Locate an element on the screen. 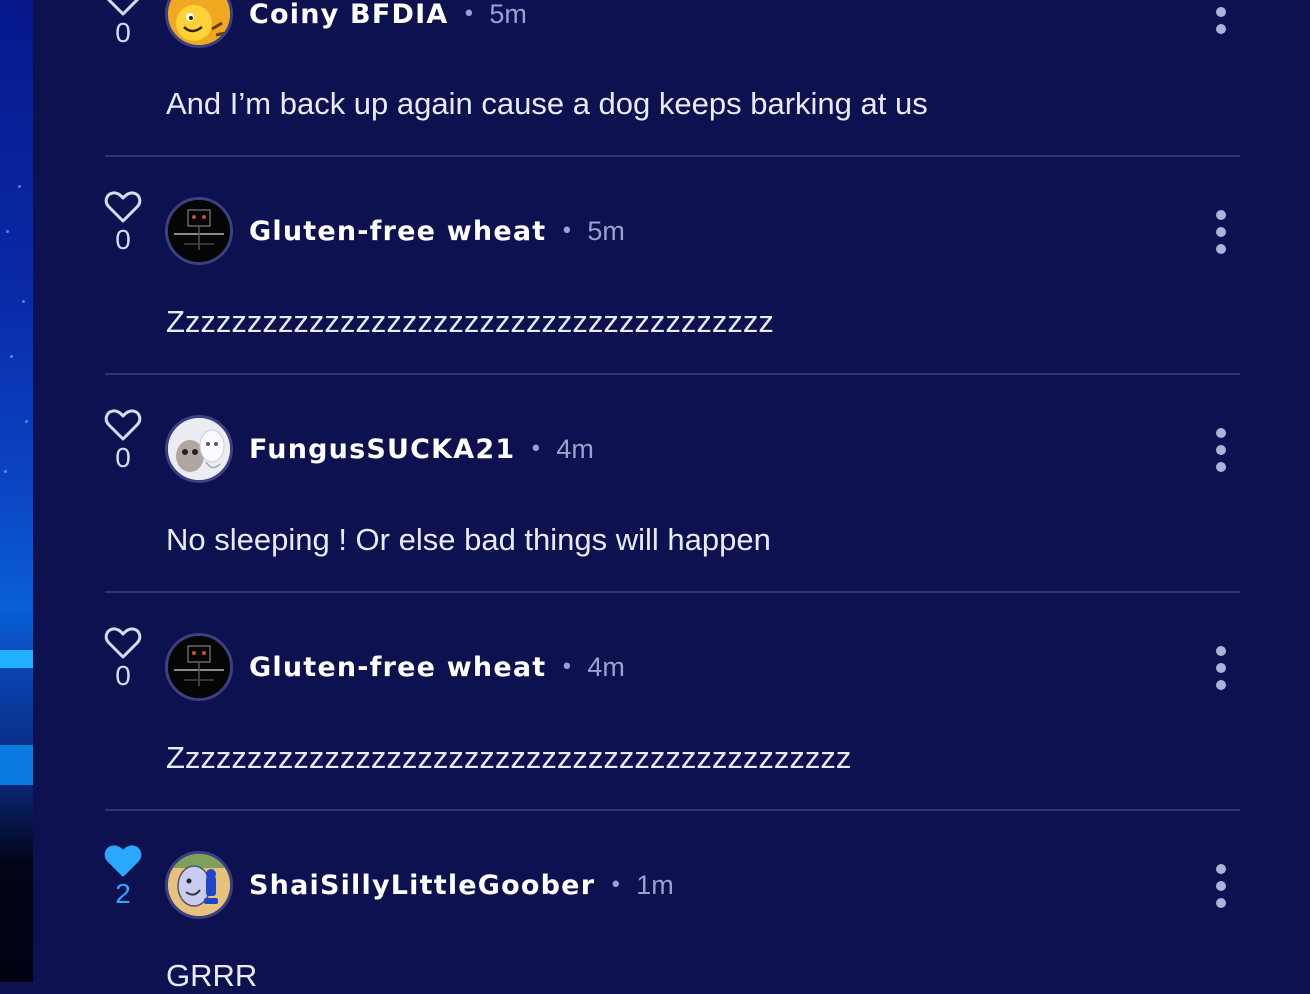  white-creature-avatar-icon is located at coordinates (199, 449).